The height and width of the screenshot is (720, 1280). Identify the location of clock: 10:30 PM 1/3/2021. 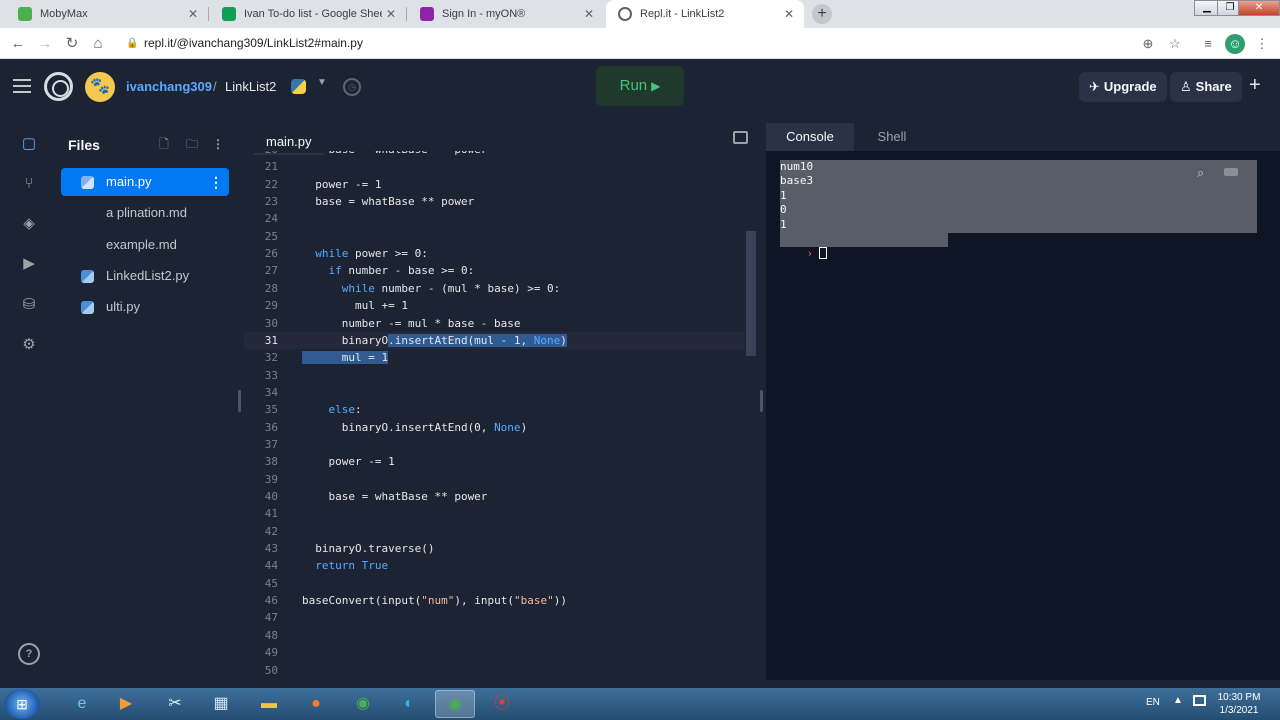
(1239, 704).